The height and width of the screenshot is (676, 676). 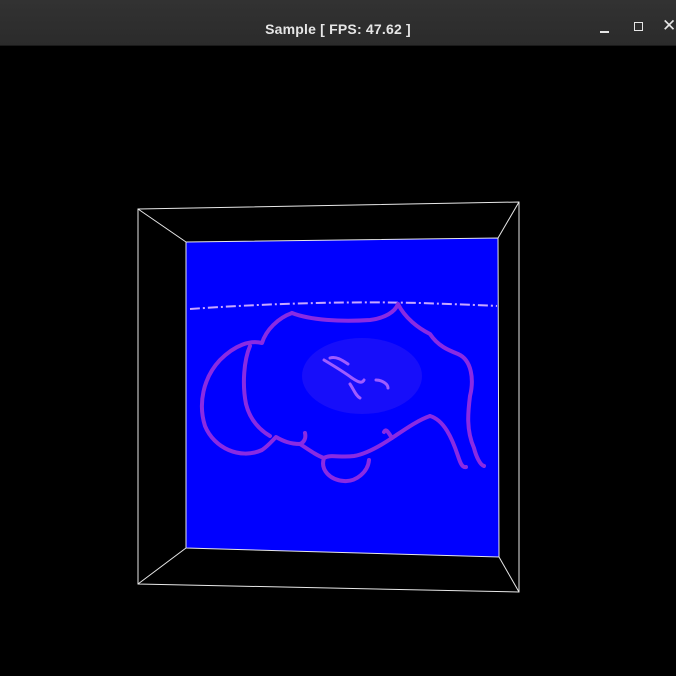 I want to click on window-title: Sample [ FPS: 47.62 ], so click(x=338, y=29).